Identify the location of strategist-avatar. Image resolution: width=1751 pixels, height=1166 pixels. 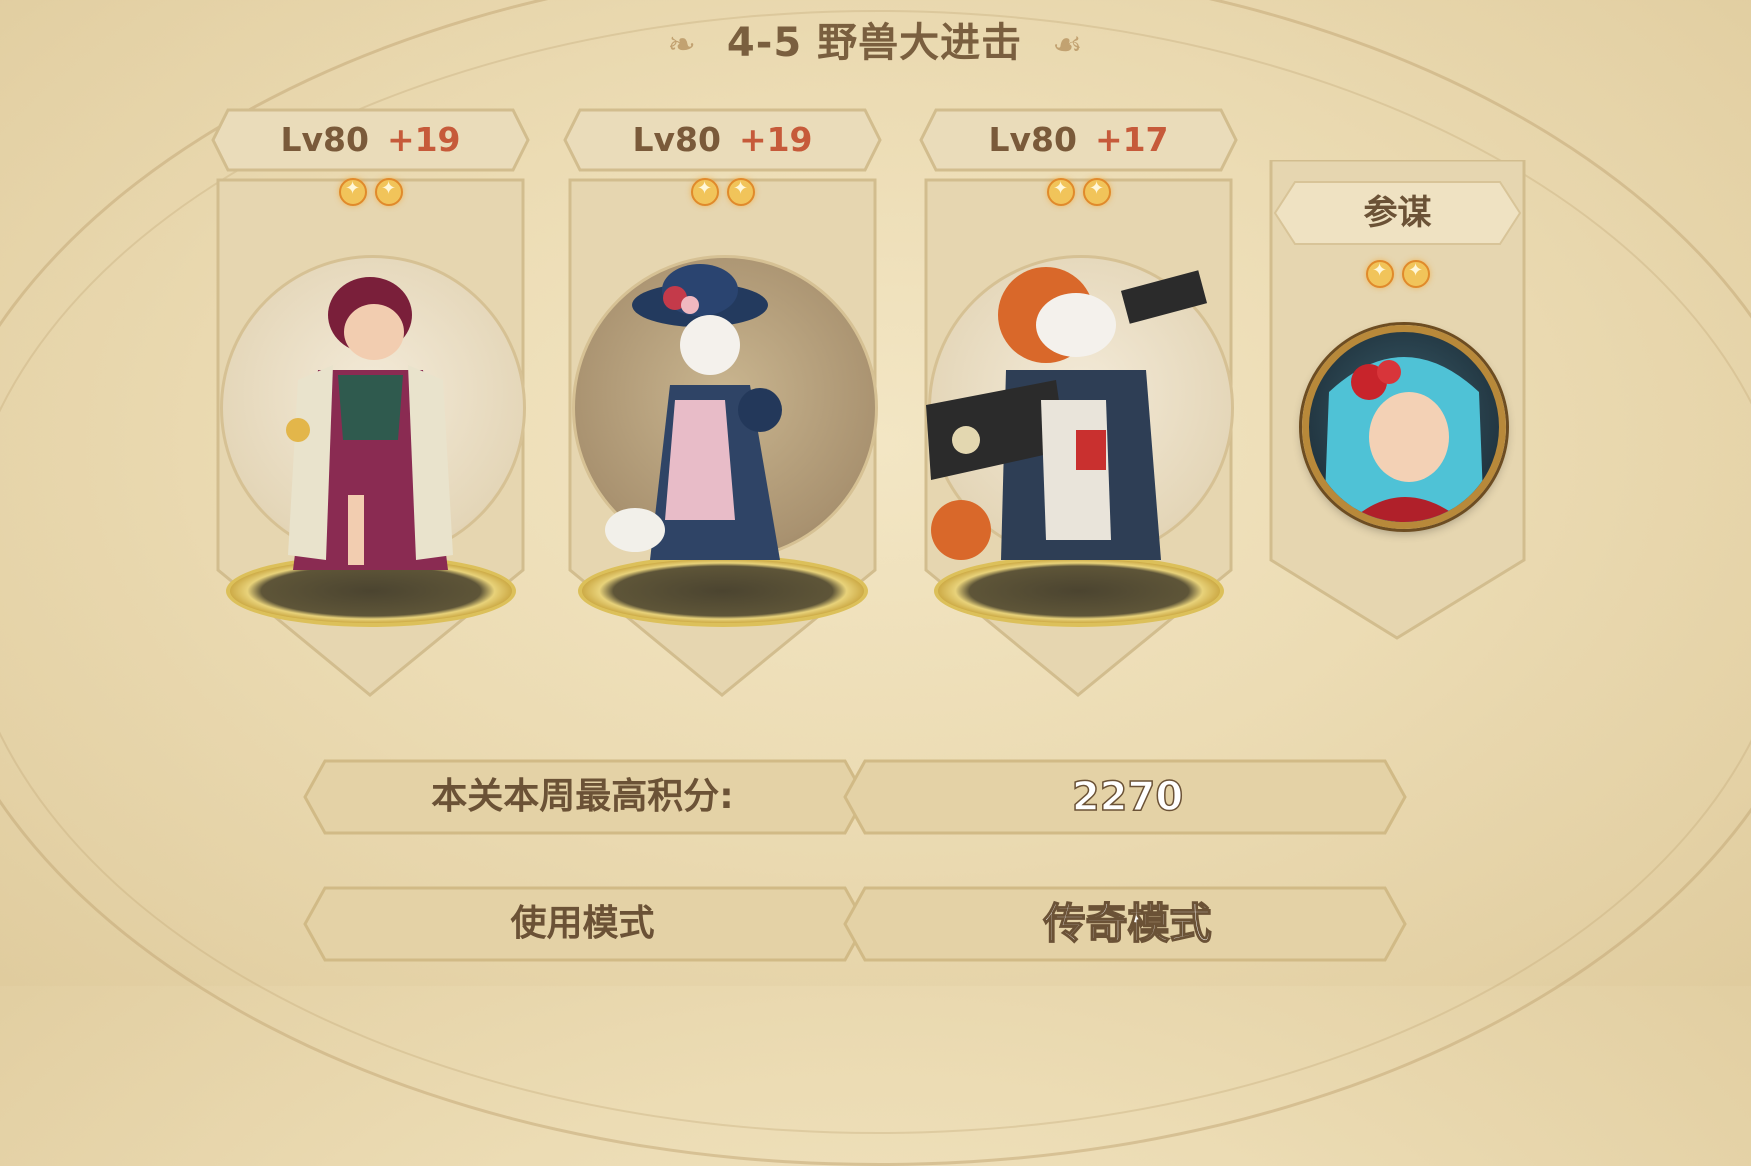
(1404, 427).